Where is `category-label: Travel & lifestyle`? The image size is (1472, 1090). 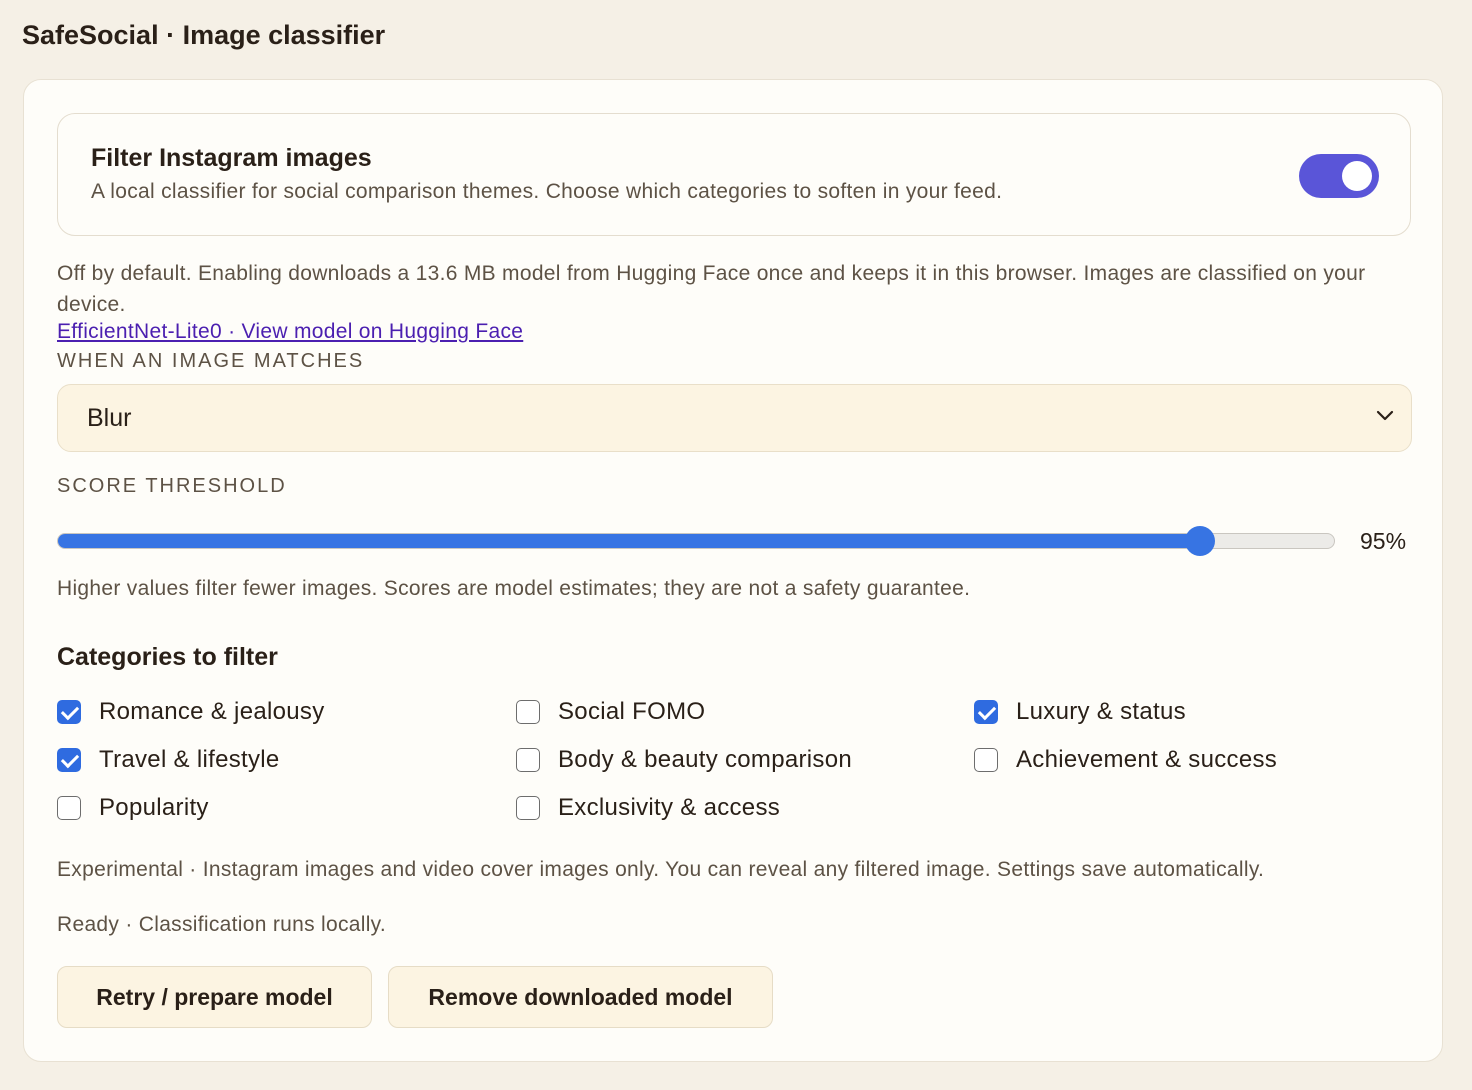
category-label: Travel & lifestyle is located at coordinates (189, 759).